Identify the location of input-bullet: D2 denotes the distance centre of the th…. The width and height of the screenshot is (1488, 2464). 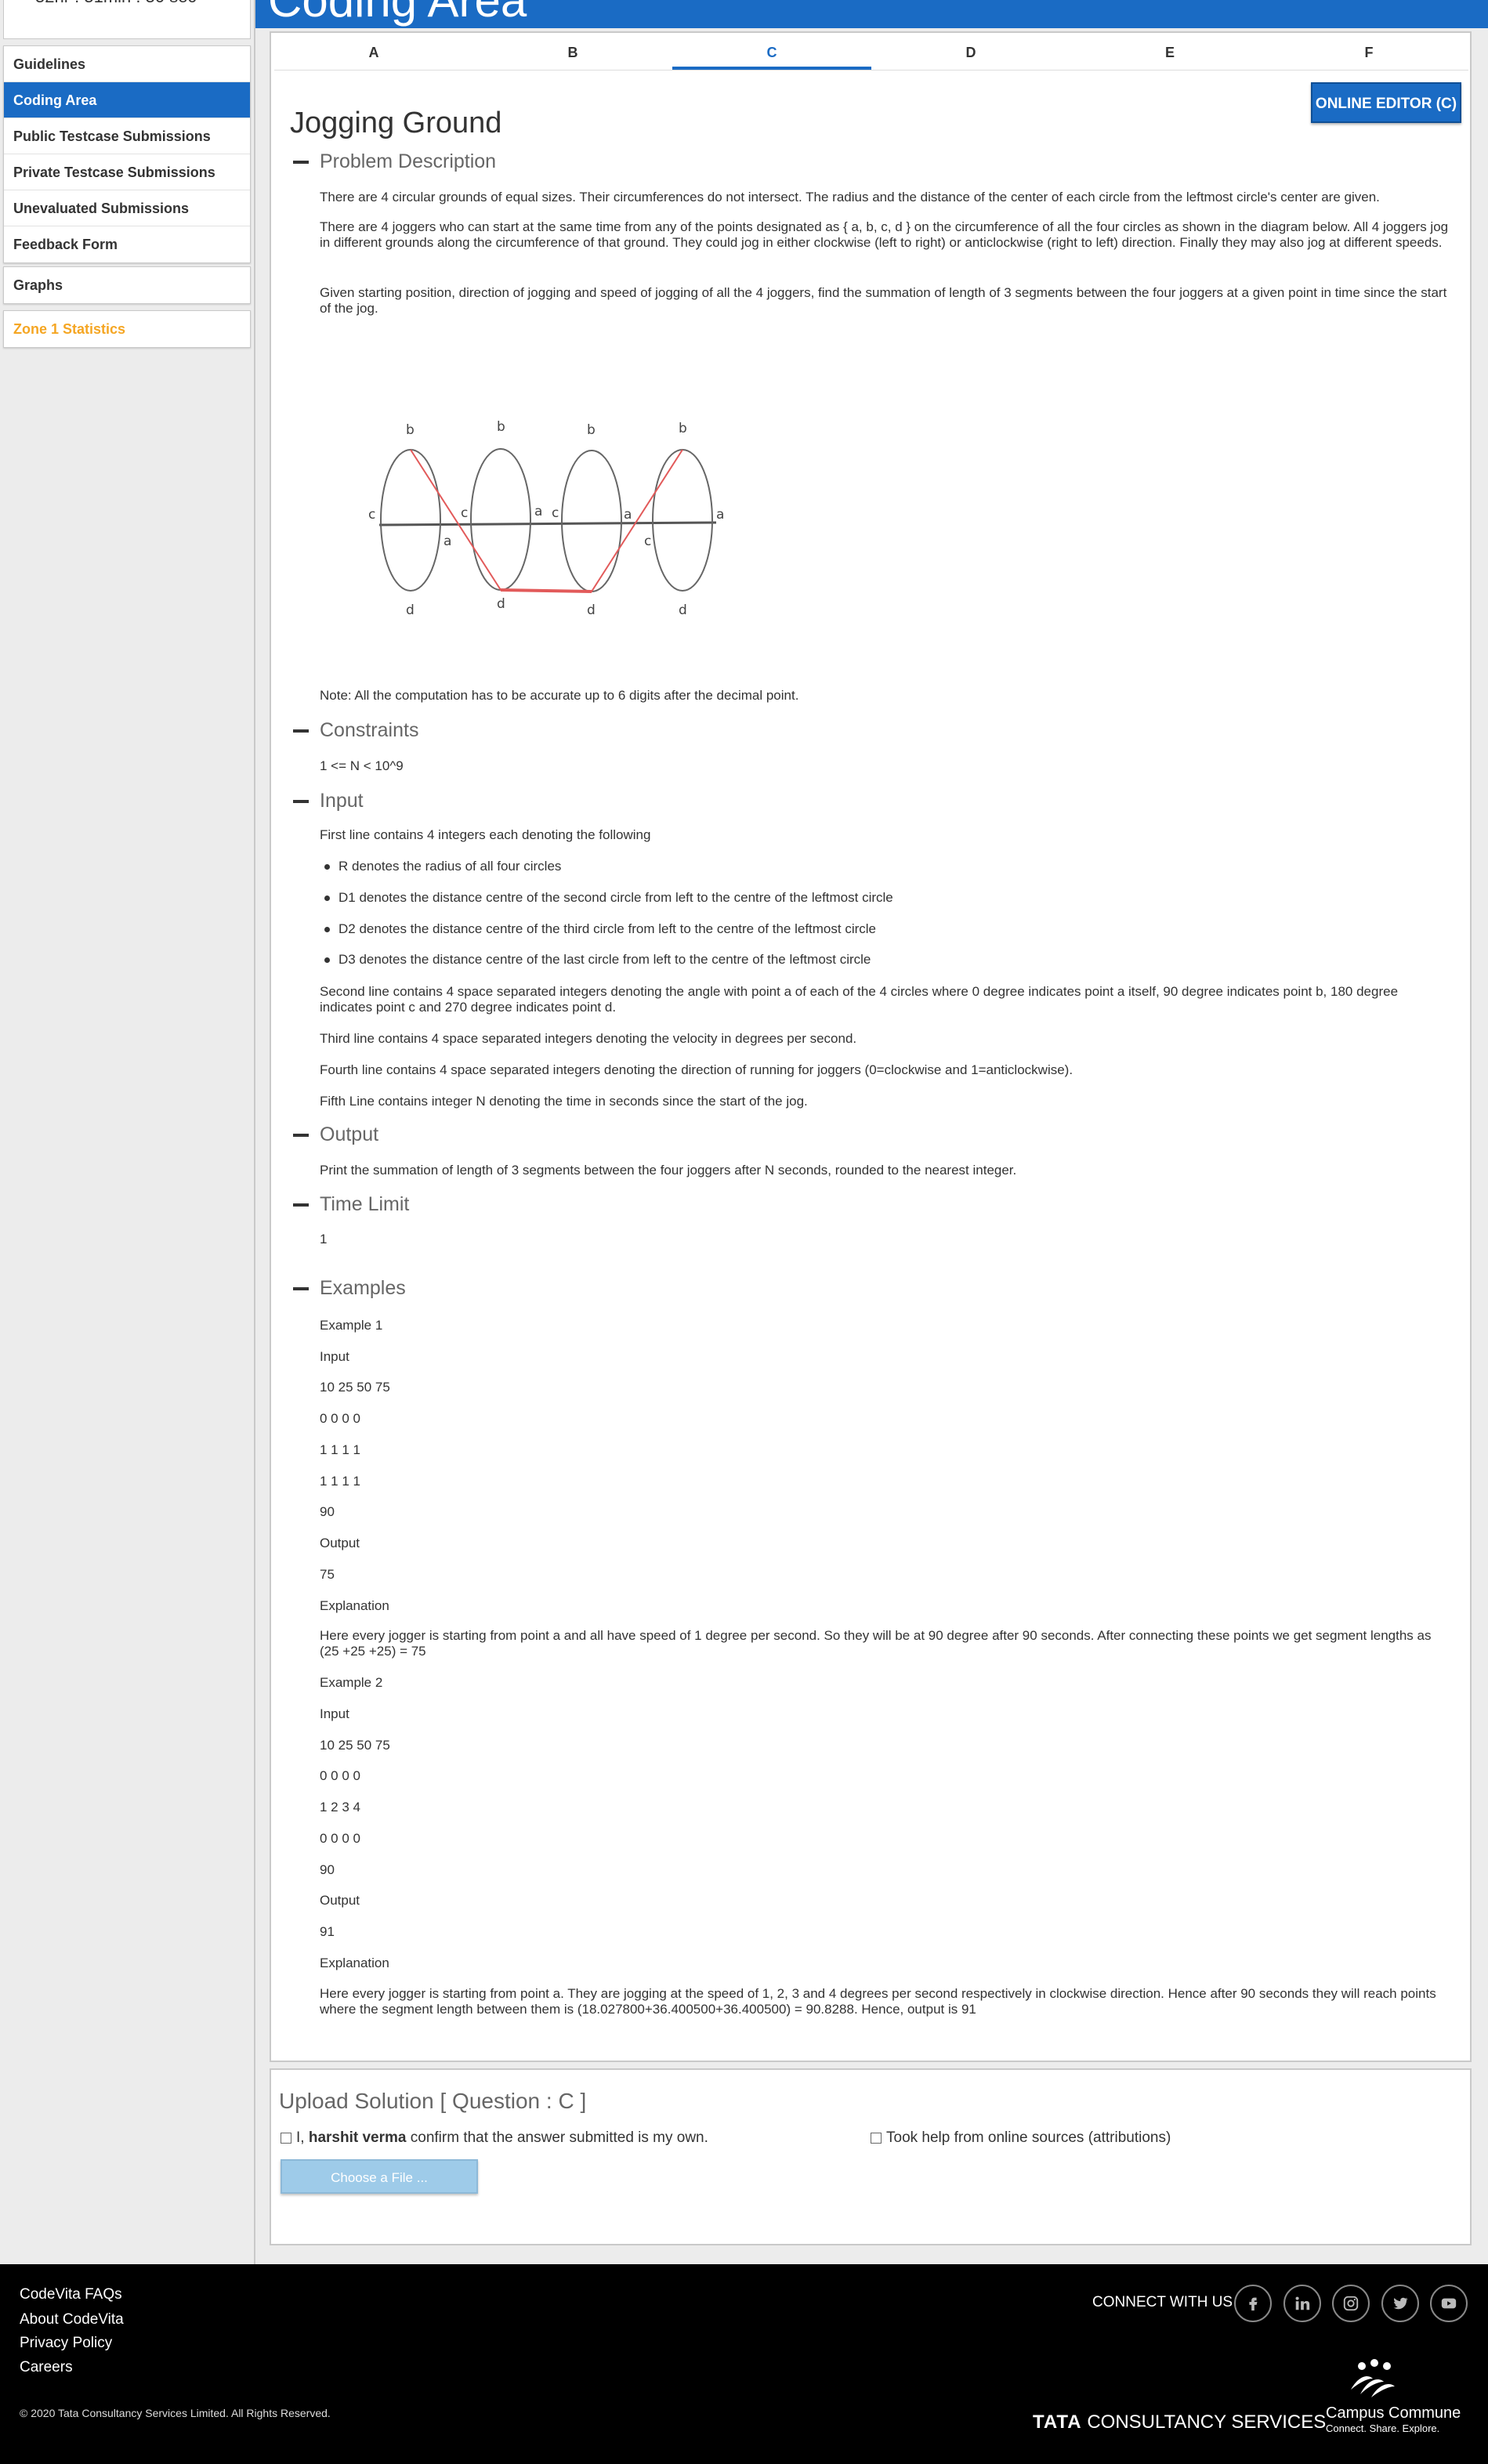
(600, 928).